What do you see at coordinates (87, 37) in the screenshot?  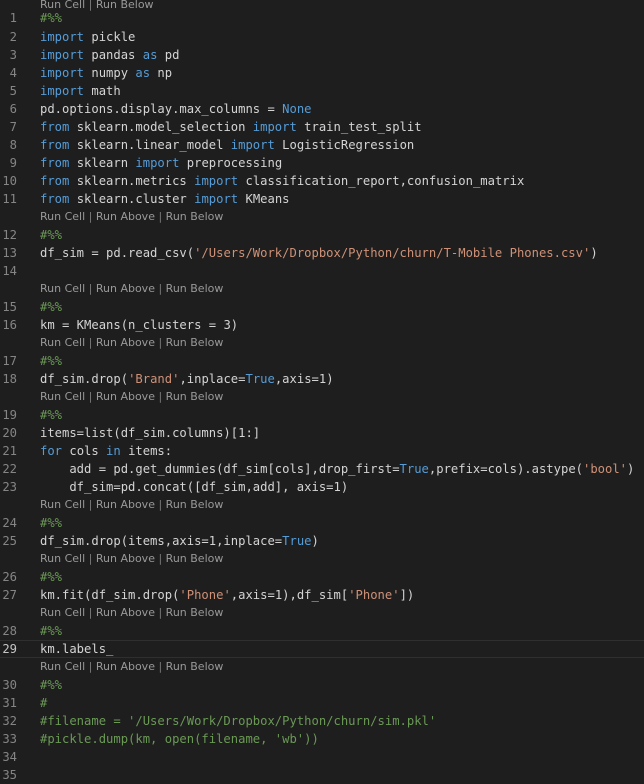 I see `line-code: import pickle` at bounding box center [87, 37].